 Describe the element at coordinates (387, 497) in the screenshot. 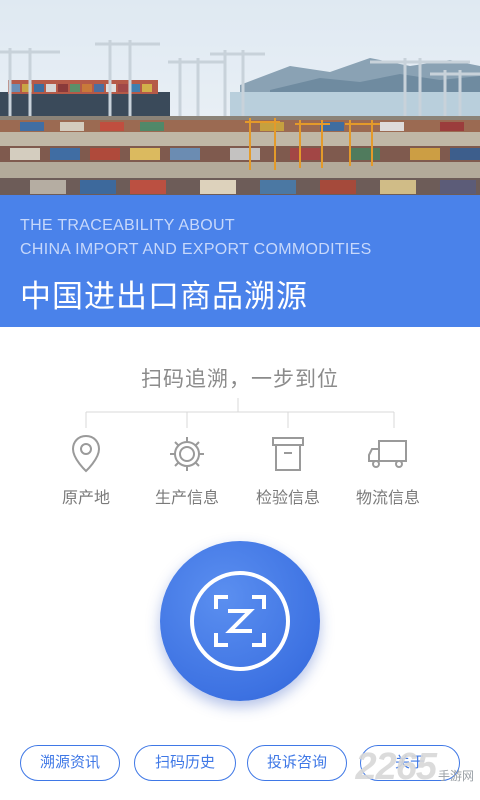

I see `feature-label: 物流信息` at that location.